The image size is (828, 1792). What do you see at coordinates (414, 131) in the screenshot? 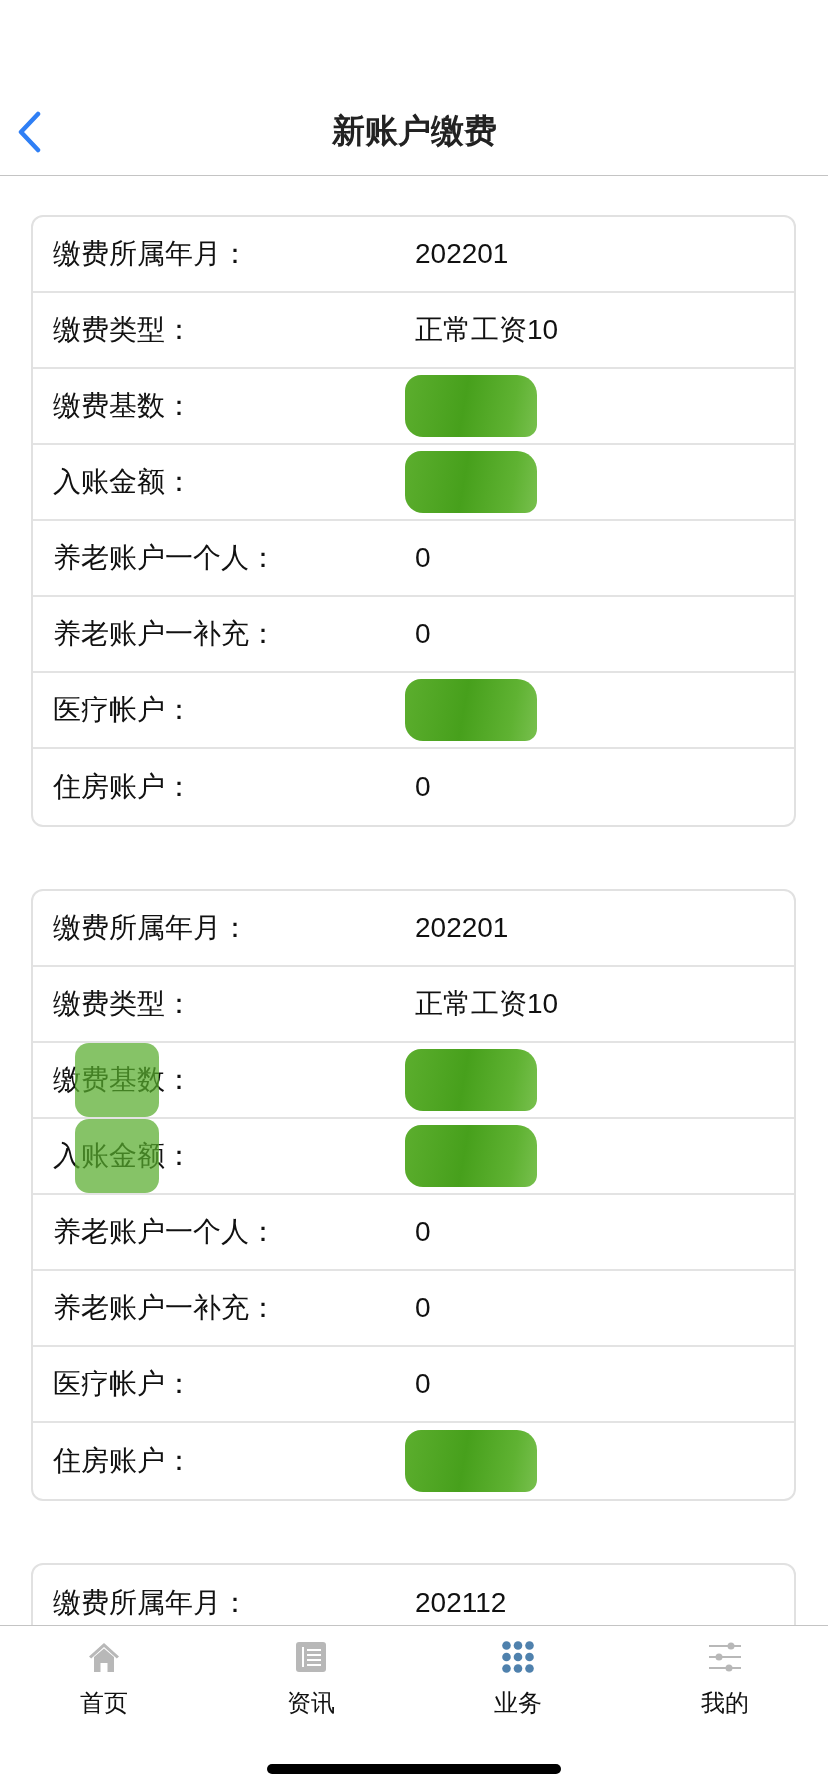
I see `page-title: 新账户缴费` at bounding box center [414, 131].